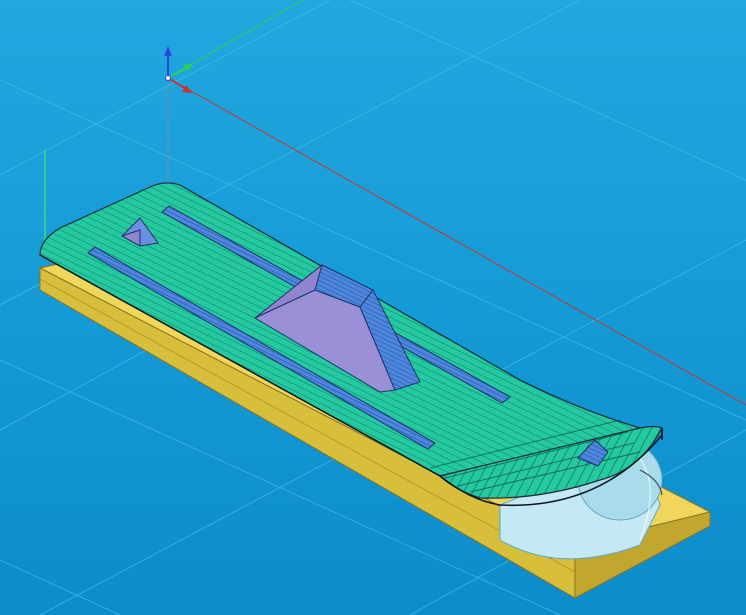 This screenshot has width=746, height=615. What do you see at coordinates (168, 62) in the screenshot?
I see `z-axis-arrow-icon` at bounding box center [168, 62].